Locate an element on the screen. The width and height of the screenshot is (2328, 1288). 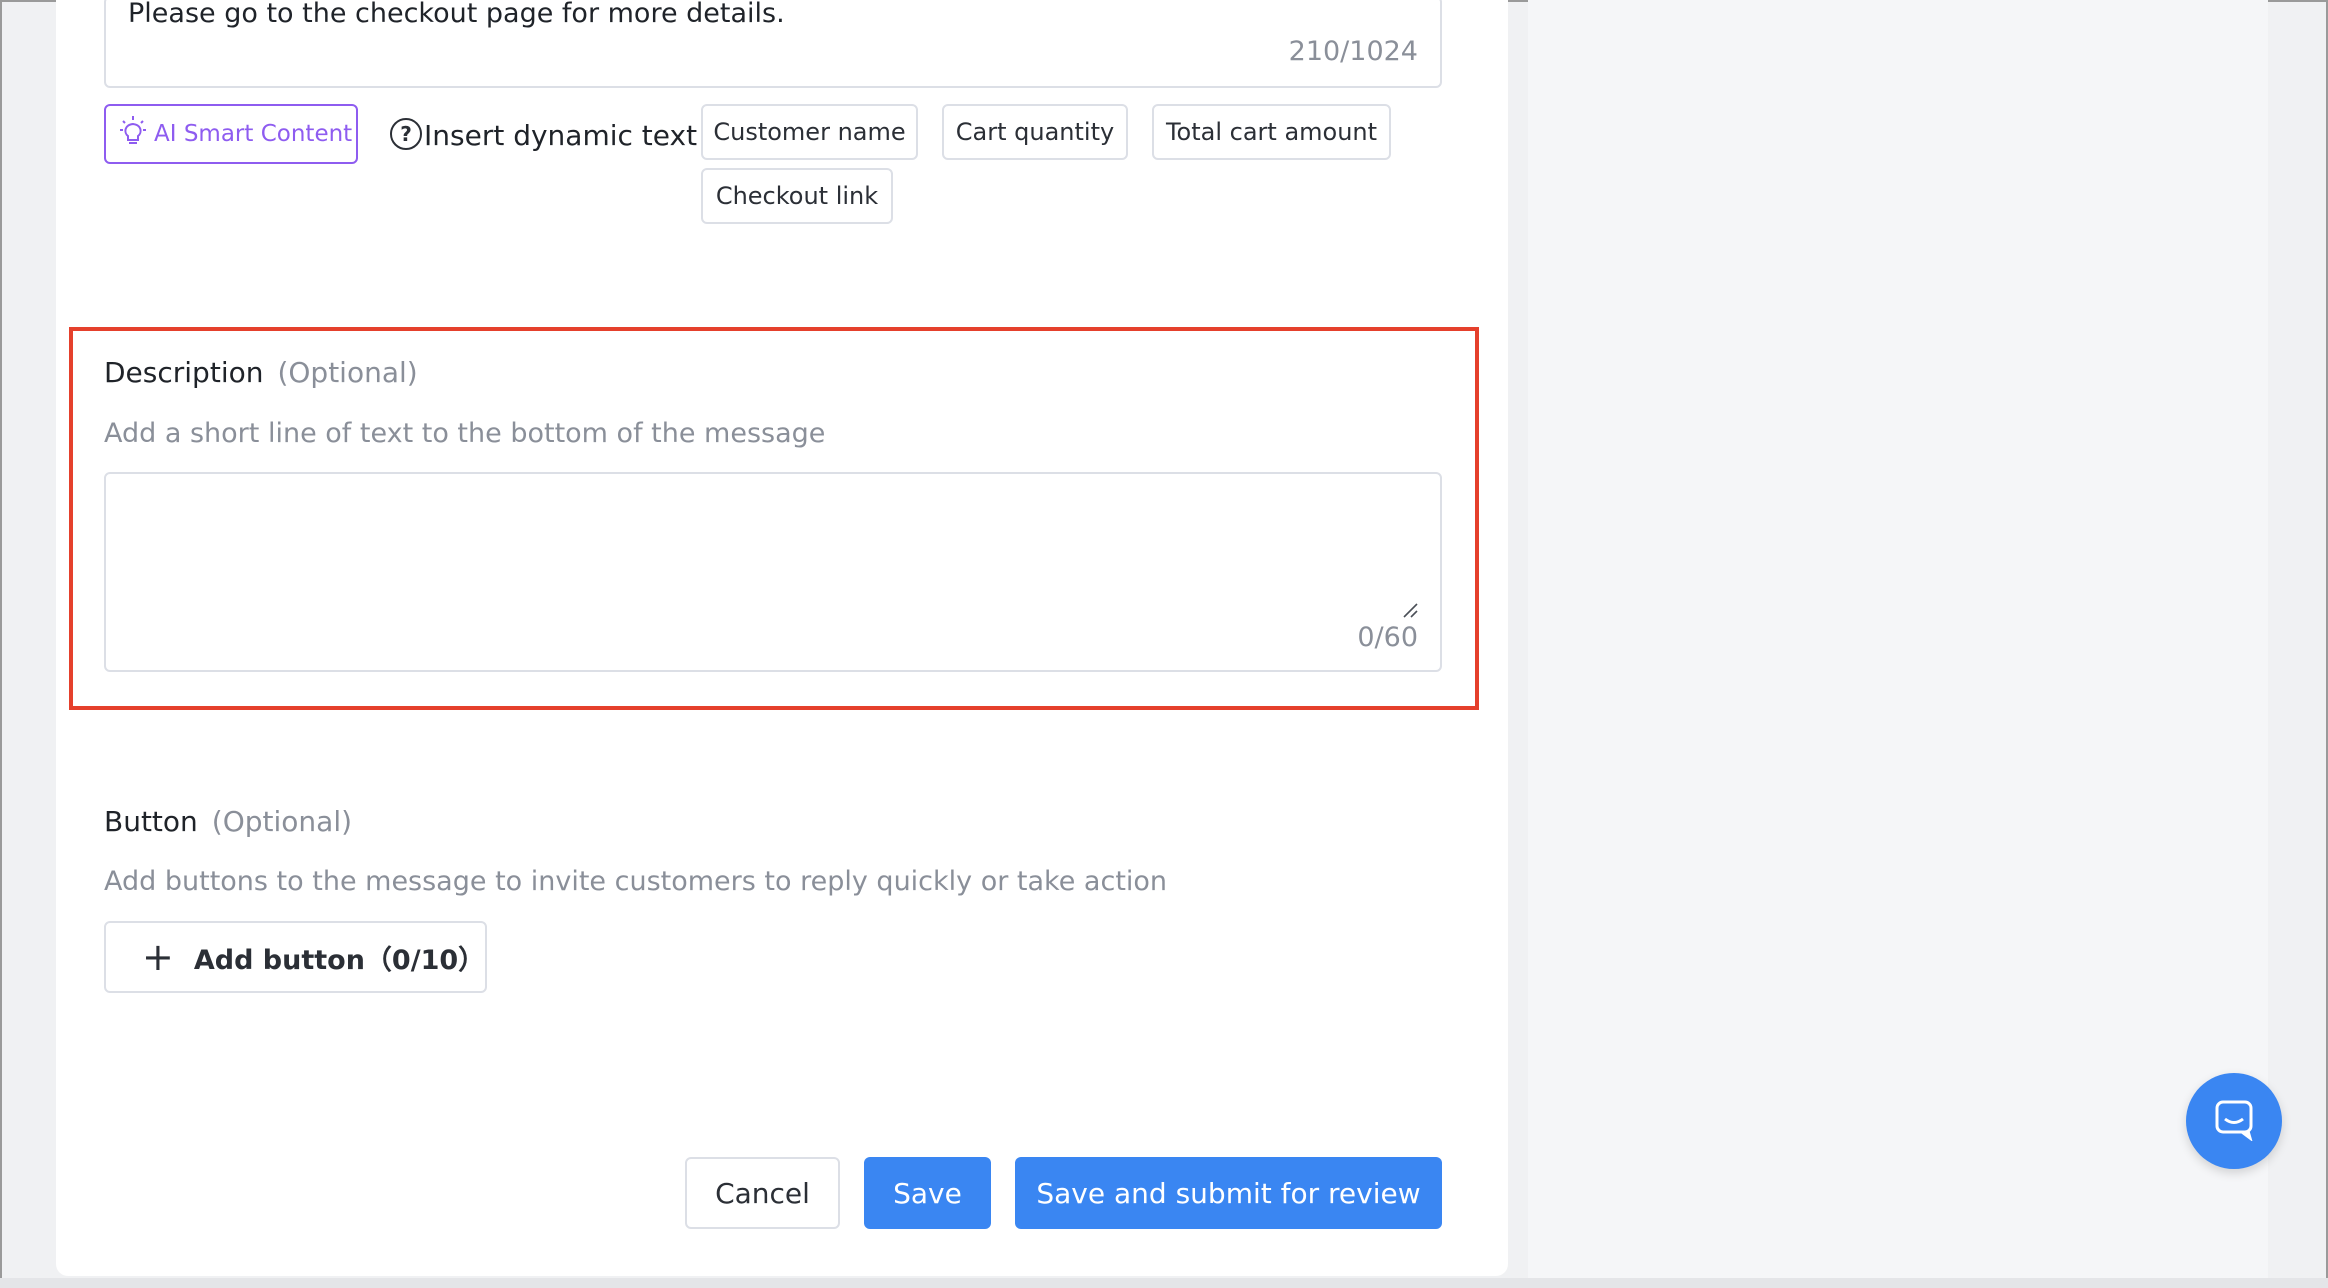
lightbulb-icon is located at coordinates (133, 134).